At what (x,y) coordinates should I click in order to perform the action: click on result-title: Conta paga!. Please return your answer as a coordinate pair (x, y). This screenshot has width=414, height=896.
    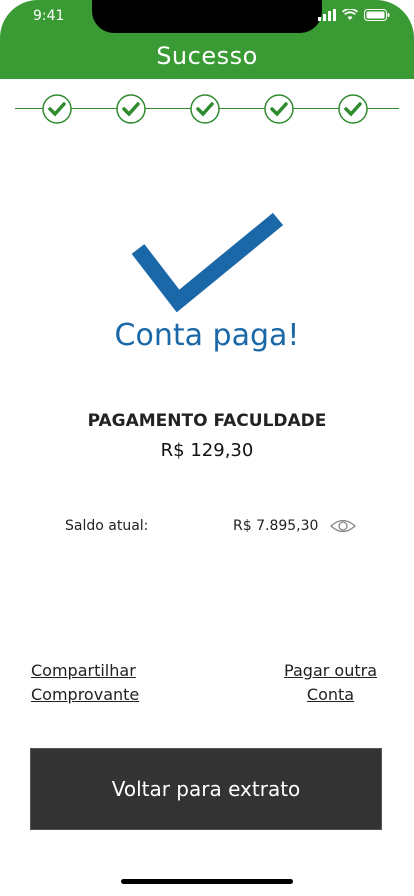
    Looking at the image, I should click on (207, 335).